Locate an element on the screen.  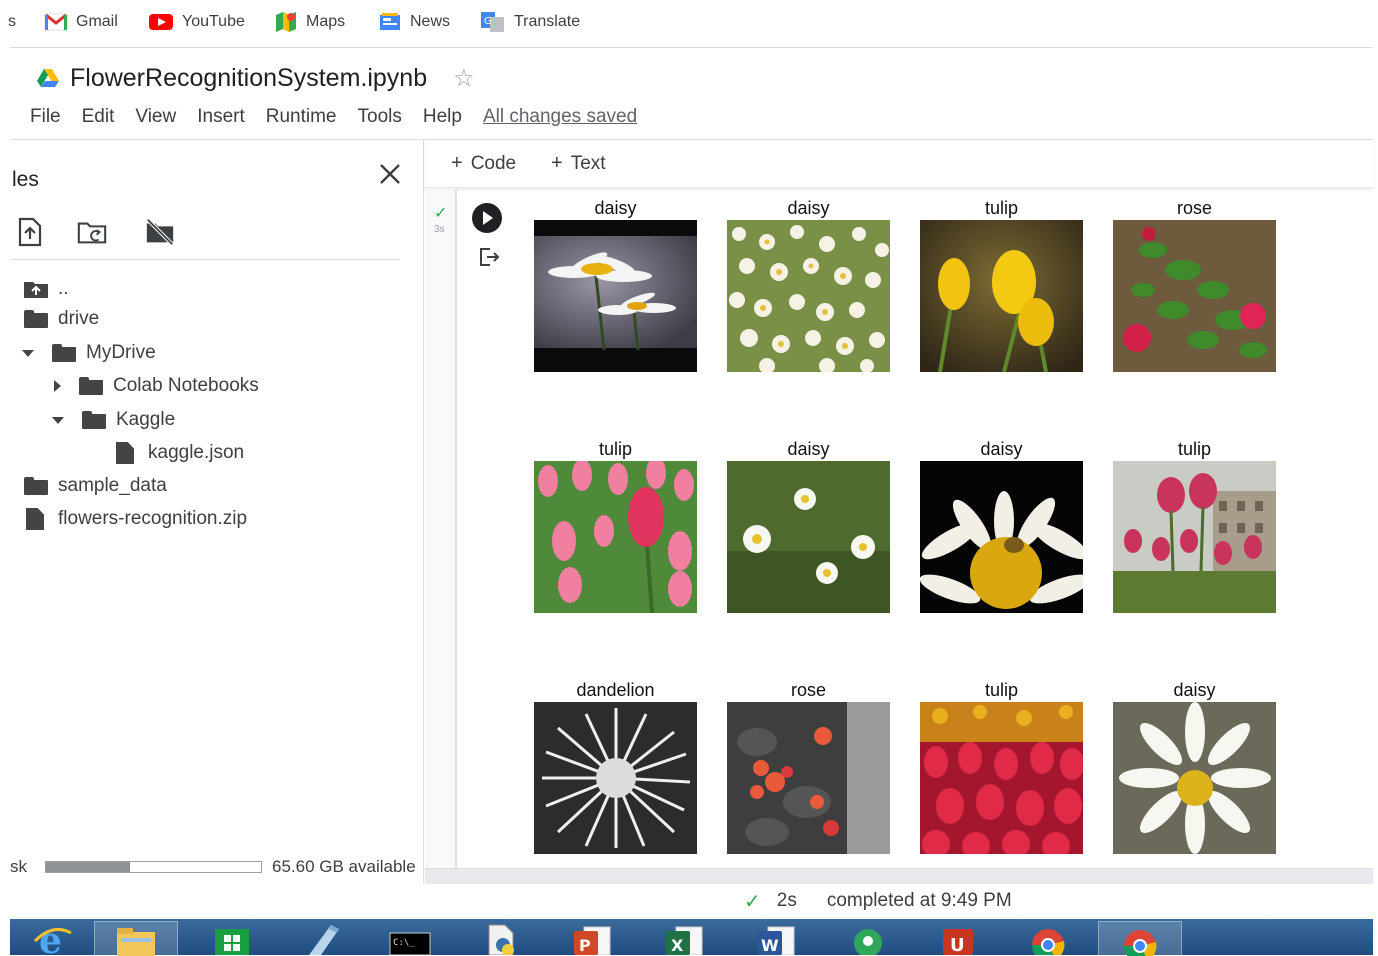
taskbar-app: P is located at coordinates (592, 938).